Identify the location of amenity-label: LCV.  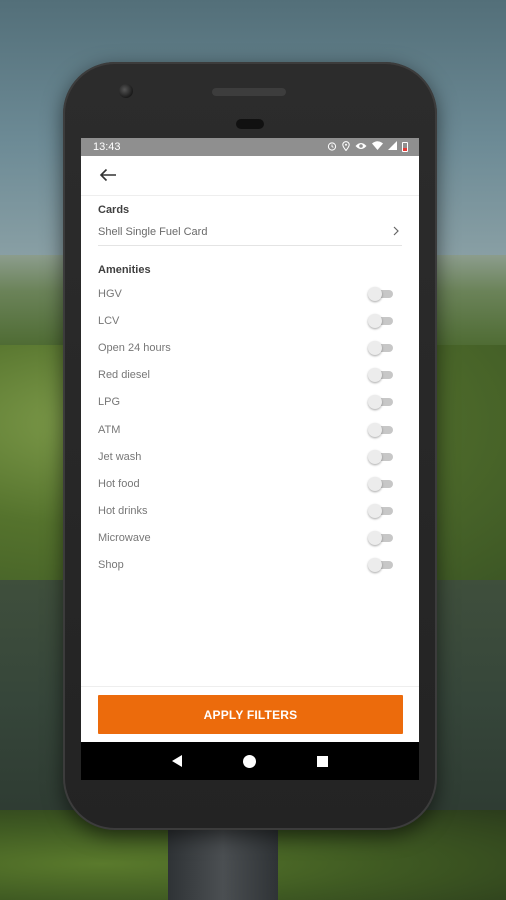
(109, 320).